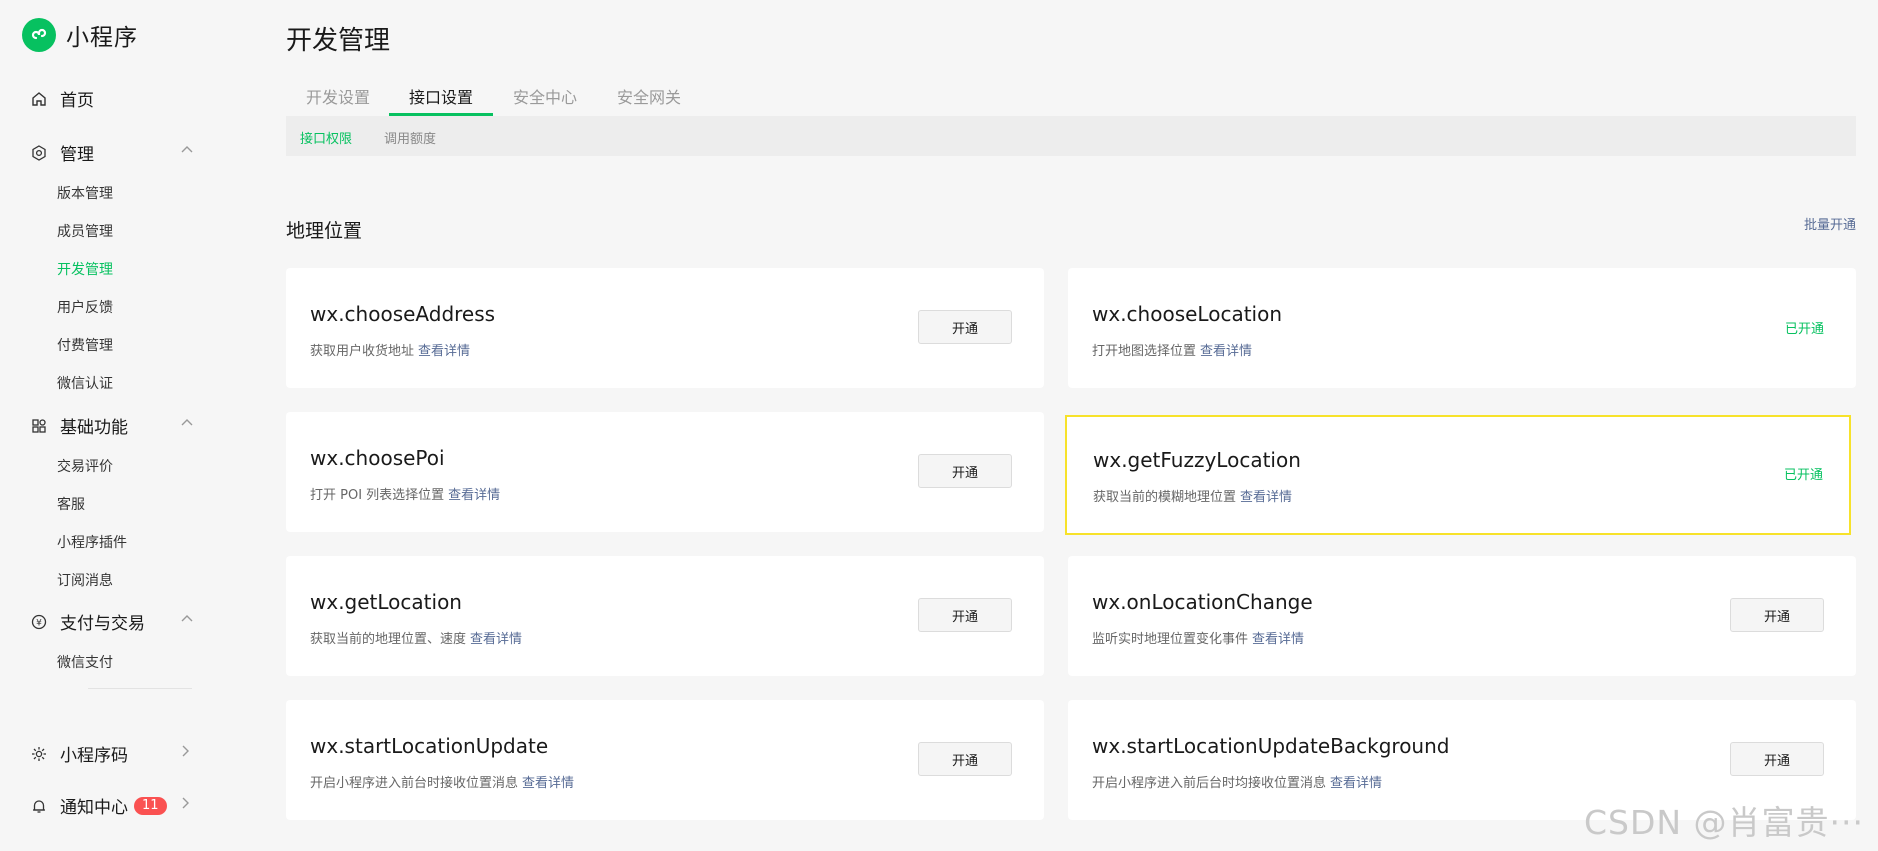 The width and height of the screenshot is (1878, 851). I want to click on api-desc-text: 获取用户收货地址, so click(362, 351).